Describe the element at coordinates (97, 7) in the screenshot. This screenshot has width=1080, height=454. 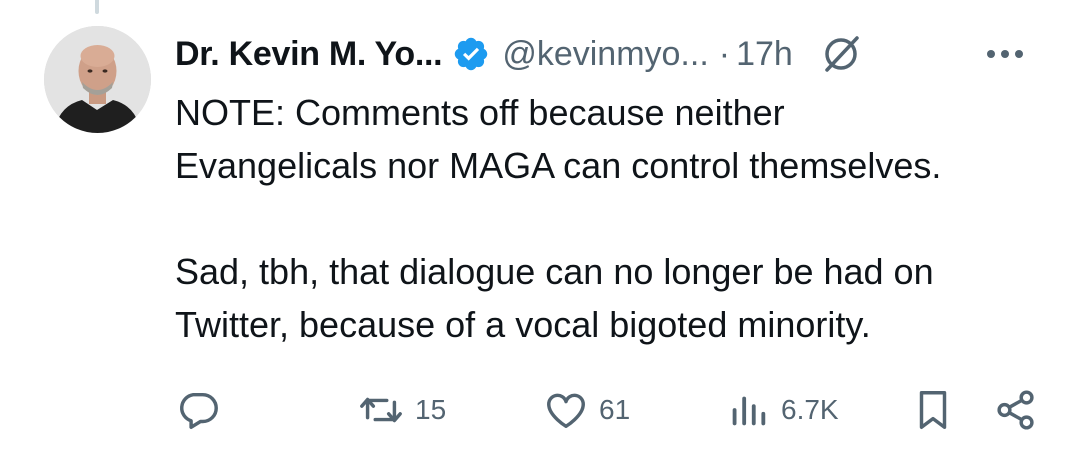
I see `thread-connector-line` at that location.